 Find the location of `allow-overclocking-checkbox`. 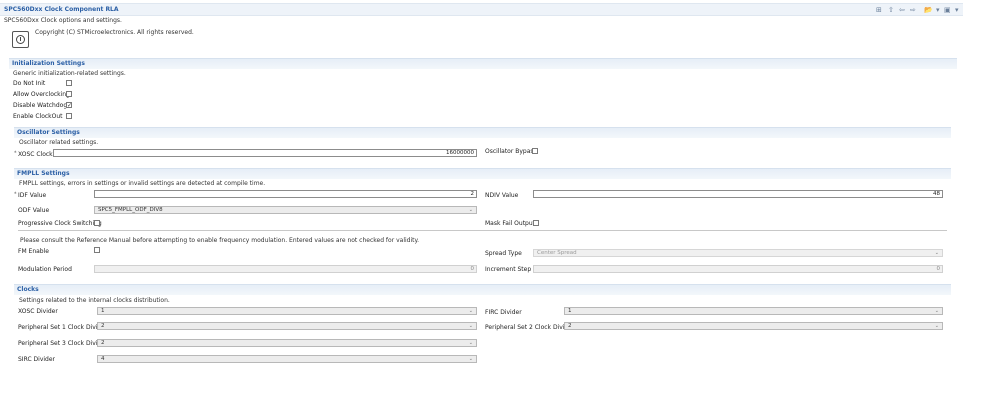

allow-overclocking-checkbox is located at coordinates (69, 94).